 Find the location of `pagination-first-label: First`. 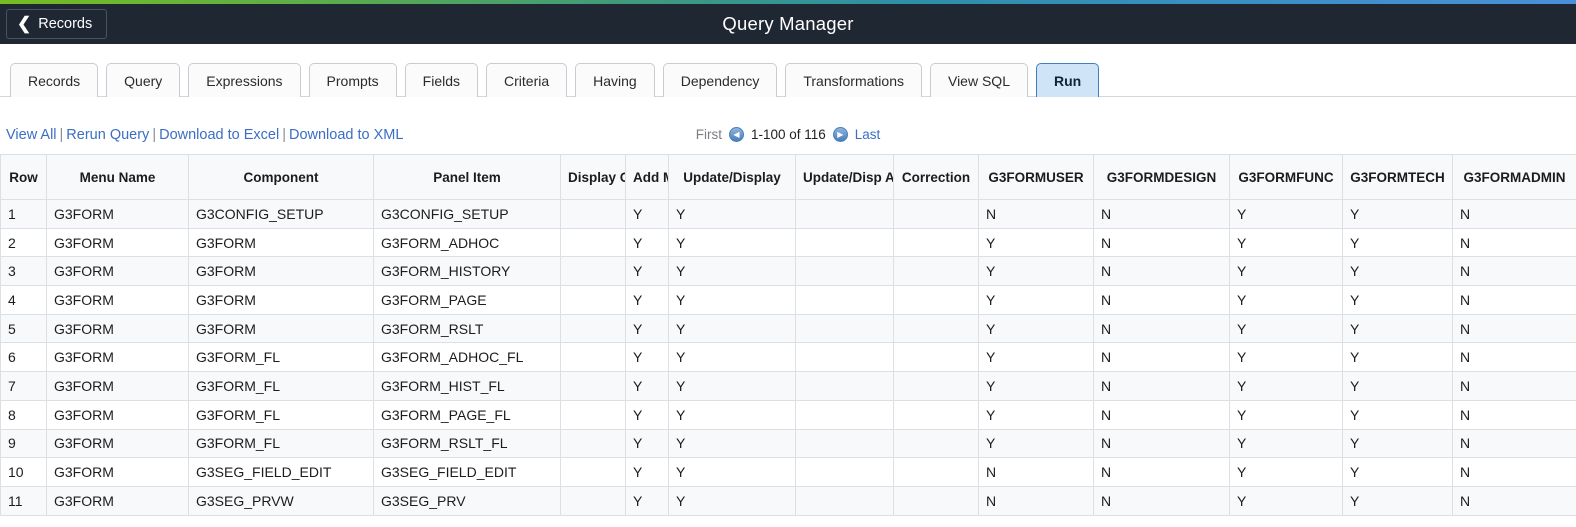

pagination-first-label: First is located at coordinates (709, 134).